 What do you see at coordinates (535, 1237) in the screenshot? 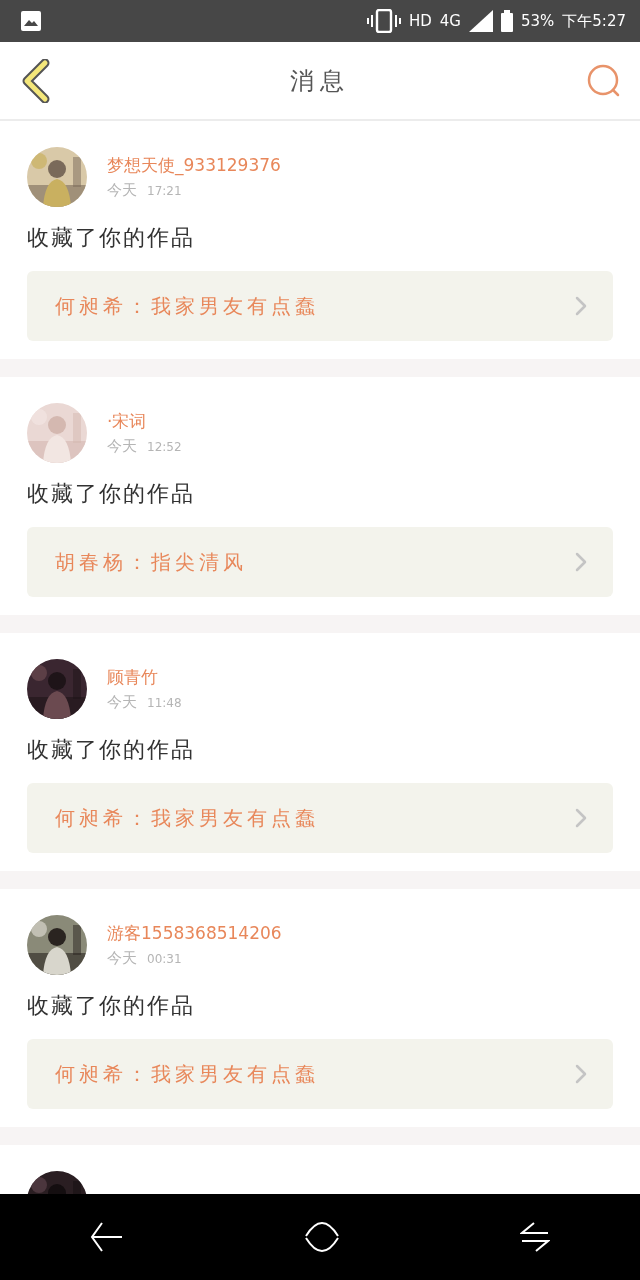
I see `recents-nav-button` at bounding box center [535, 1237].